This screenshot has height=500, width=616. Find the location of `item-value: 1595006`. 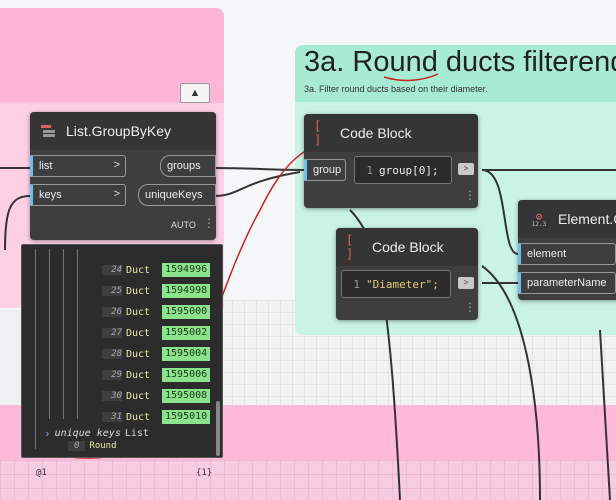

item-value: 1595006 is located at coordinates (186, 375).